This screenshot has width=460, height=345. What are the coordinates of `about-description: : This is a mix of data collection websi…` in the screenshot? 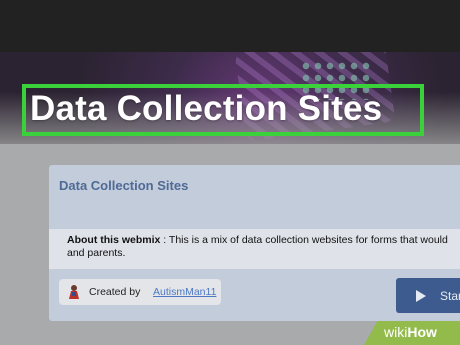 It's located at (304, 240).